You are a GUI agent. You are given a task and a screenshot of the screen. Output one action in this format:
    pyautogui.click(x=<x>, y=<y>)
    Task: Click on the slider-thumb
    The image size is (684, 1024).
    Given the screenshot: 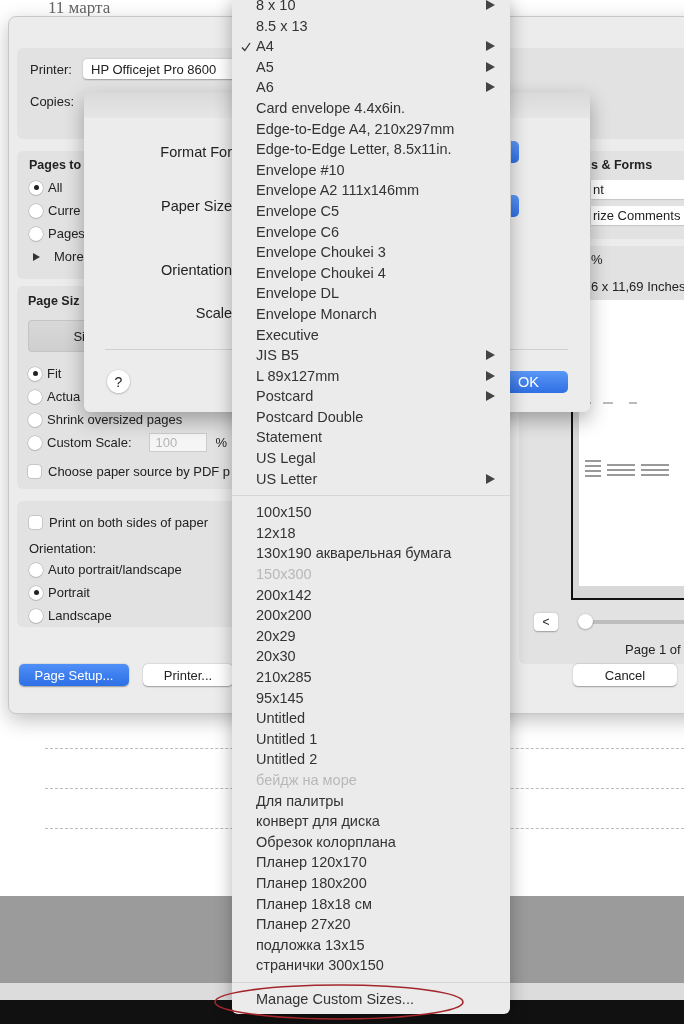 What is the action you would take?
    pyautogui.click(x=585, y=621)
    